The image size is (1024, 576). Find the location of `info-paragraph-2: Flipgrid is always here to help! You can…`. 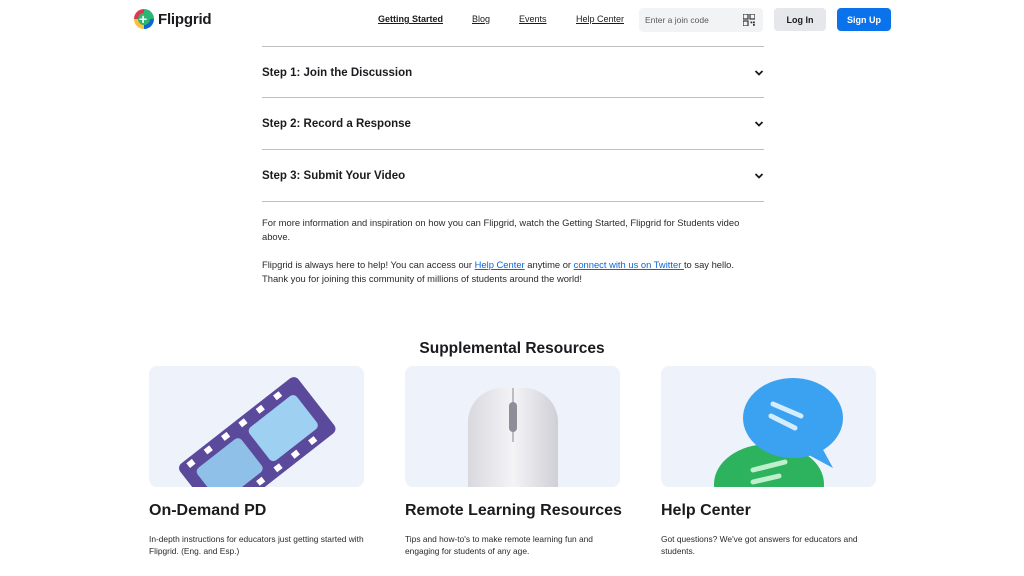

info-paragraph-2: Flipgrid is always here to help! You can… is located at coordinates (512, 272).